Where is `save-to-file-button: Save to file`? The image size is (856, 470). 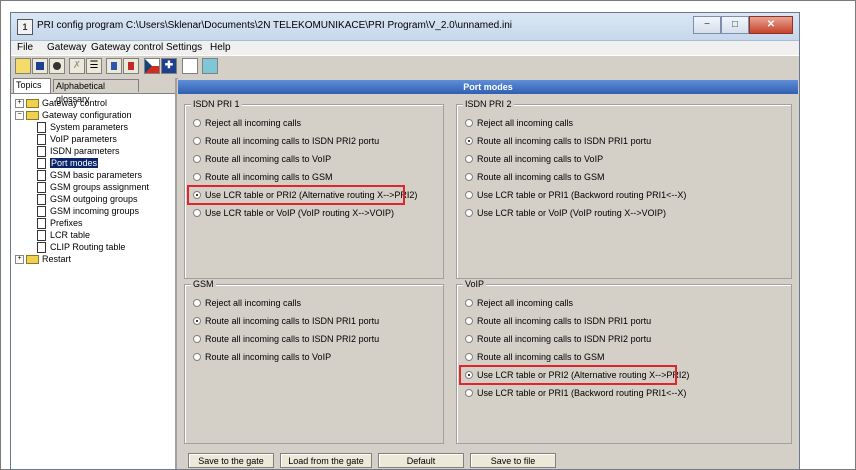
save-to-file-button: Save to file is located at coordinates (513, 460).